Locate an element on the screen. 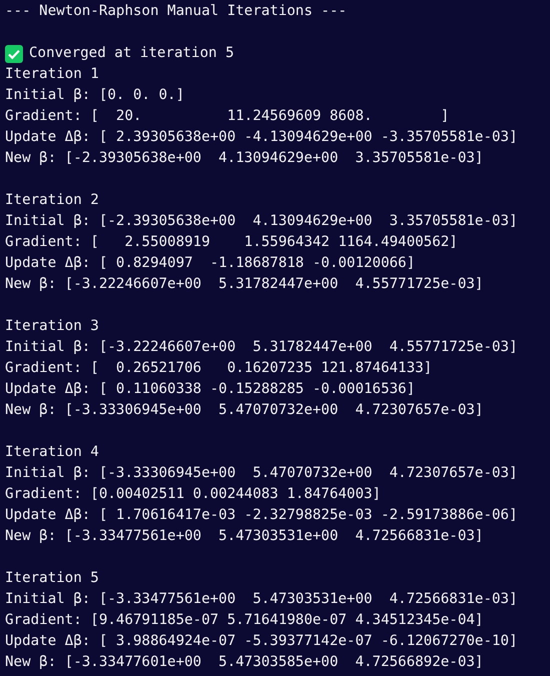 Image resolution: width=550 pixels, height=676 pixels. output-line: Update Δβ: [ 0.8294097 -1.18687818 -0.00120066] is located at coordinates (210, 263).